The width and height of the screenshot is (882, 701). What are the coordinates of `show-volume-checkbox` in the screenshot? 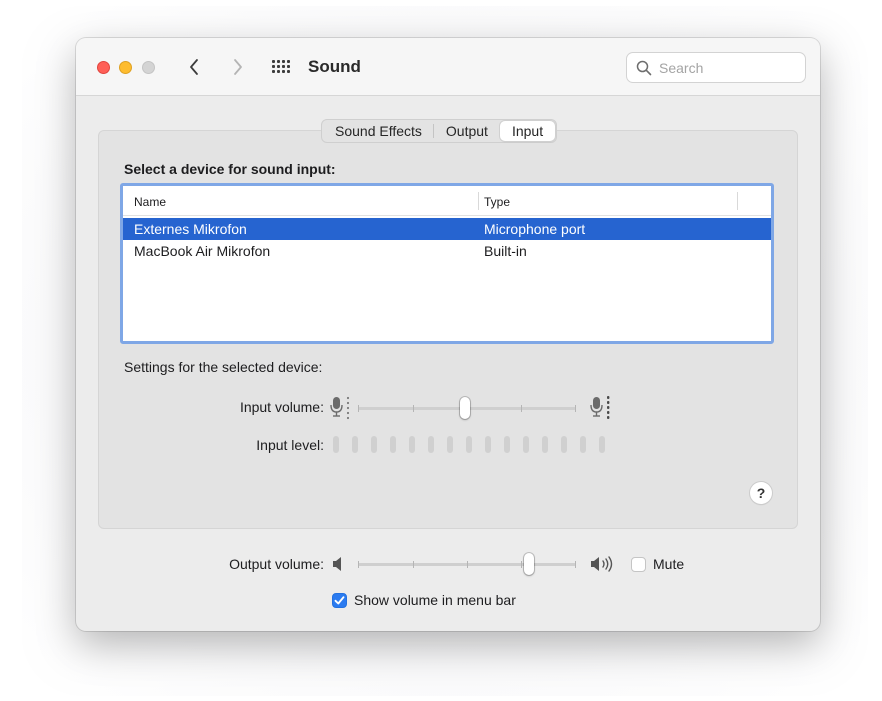 It's located at (339, 600).